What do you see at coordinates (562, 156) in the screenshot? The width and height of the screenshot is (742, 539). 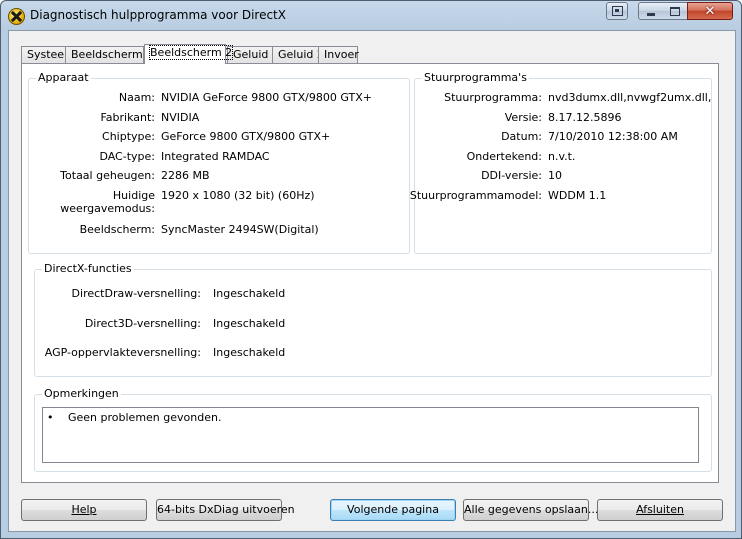 I see `signed-value: n.v.t.` at bounding box center [562, 156].